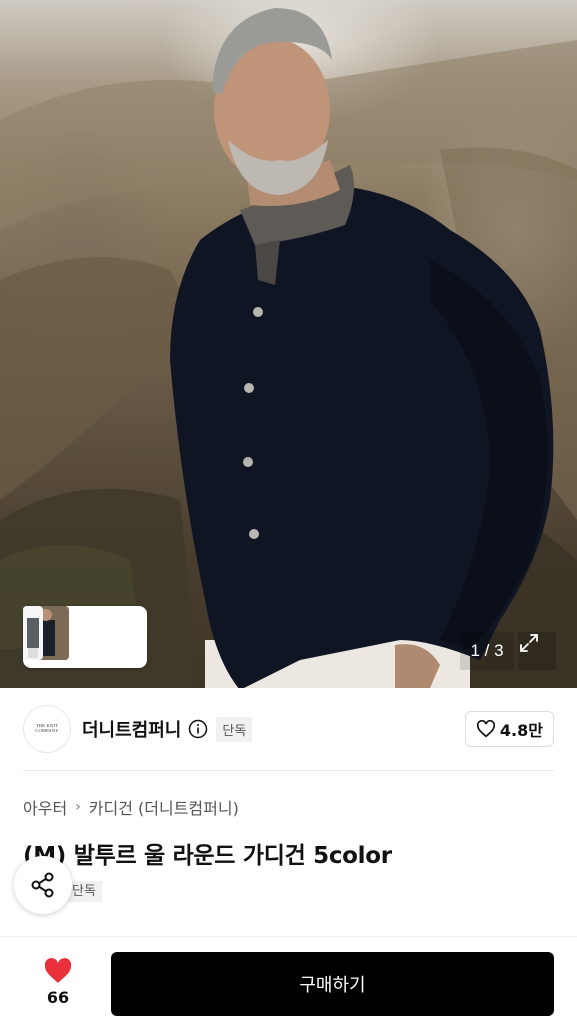  What do you see at coordinates (234, 729) in the screenshot?
I see `exclusive-badge: 단독` at bounding box center [234, 729].